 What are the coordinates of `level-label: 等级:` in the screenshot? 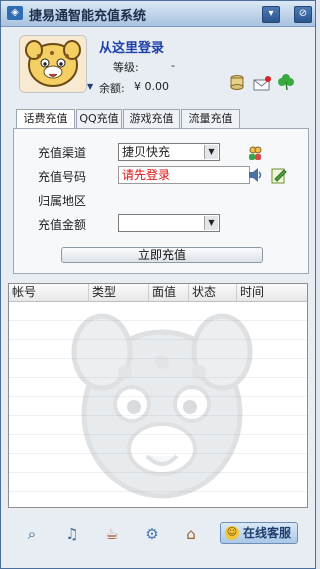 It's located at (126, 67).